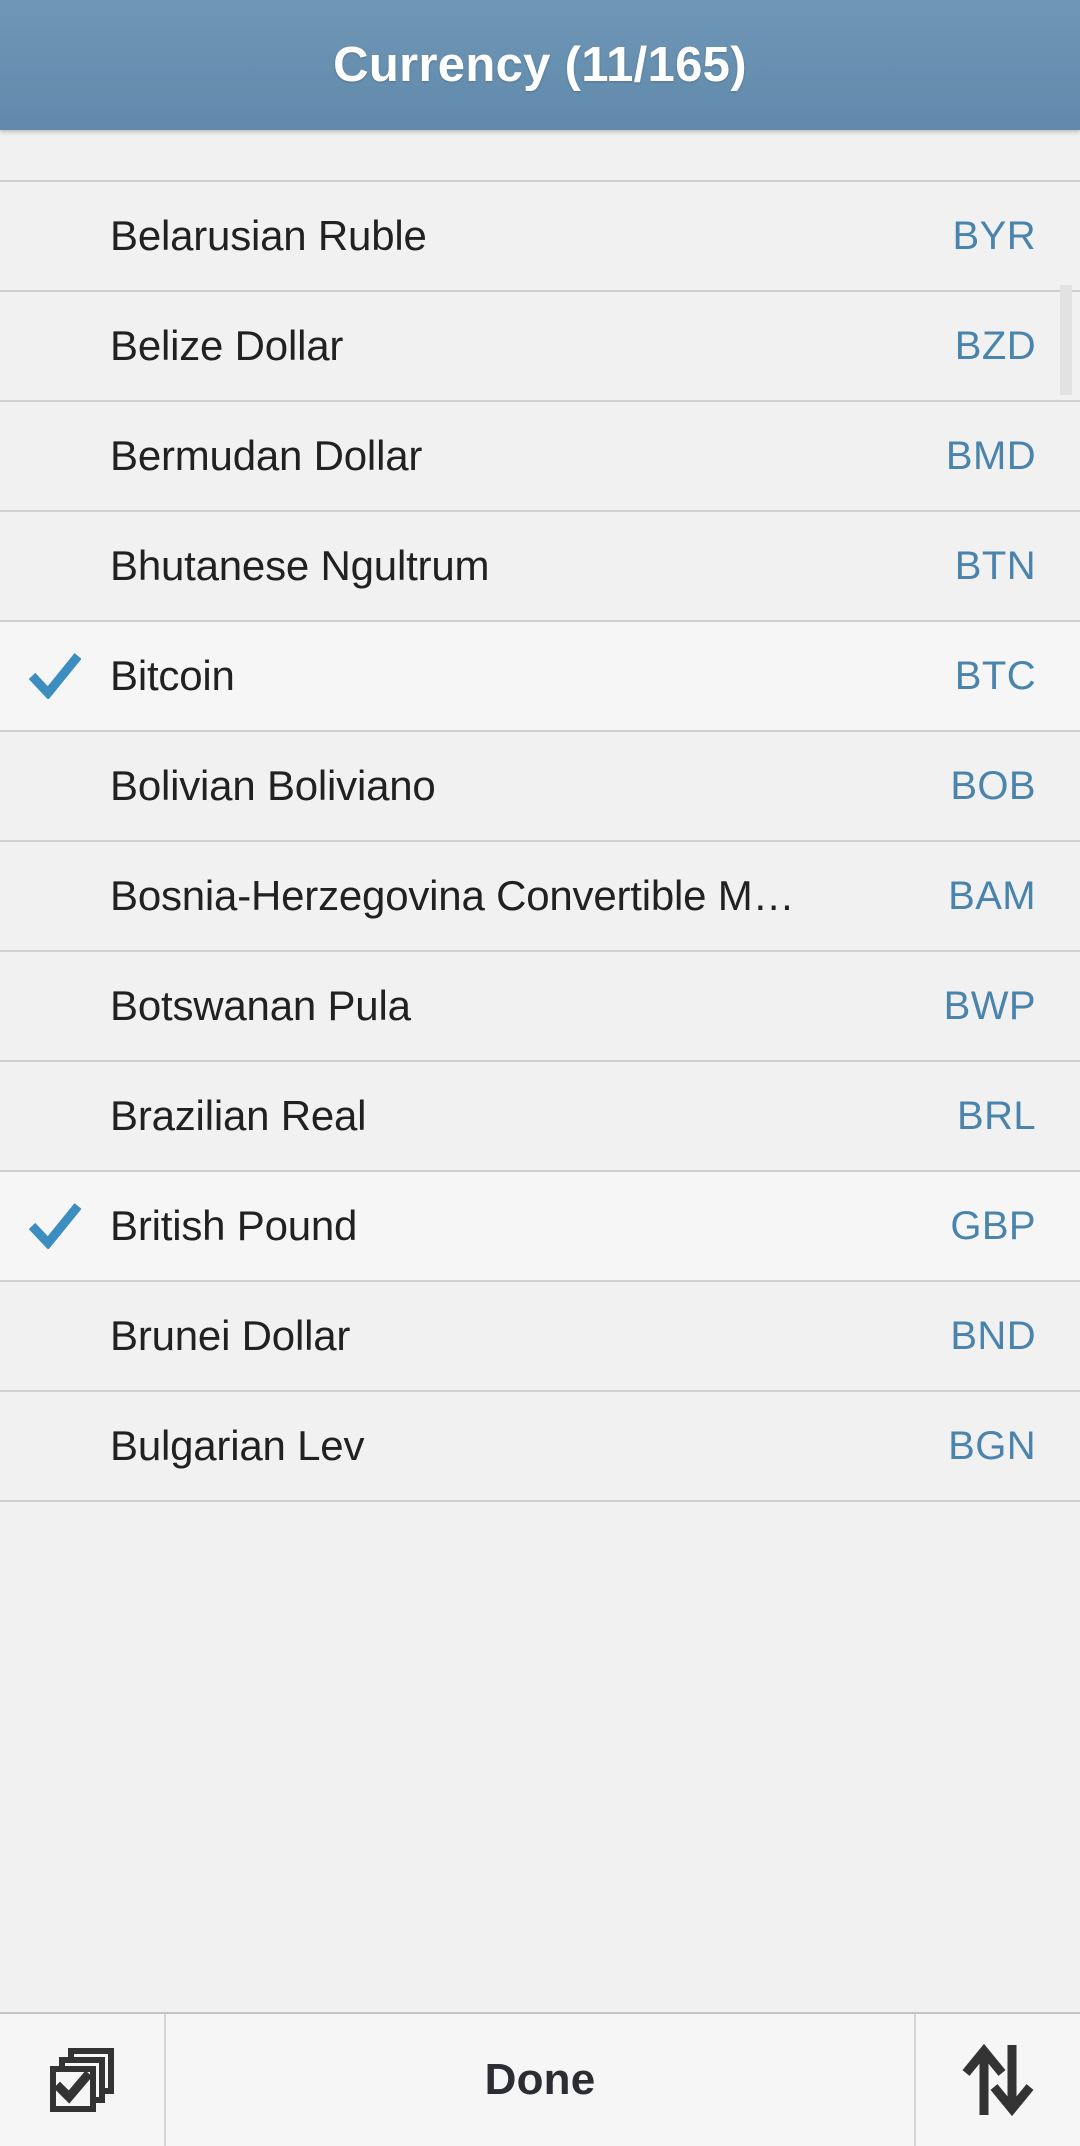 The height and width of the screenshot is (2146, 1080). What do you see at coordinates (995, 675) in the screenshot?
I see `currency-code: BTC` at bounding box center [995, 675].